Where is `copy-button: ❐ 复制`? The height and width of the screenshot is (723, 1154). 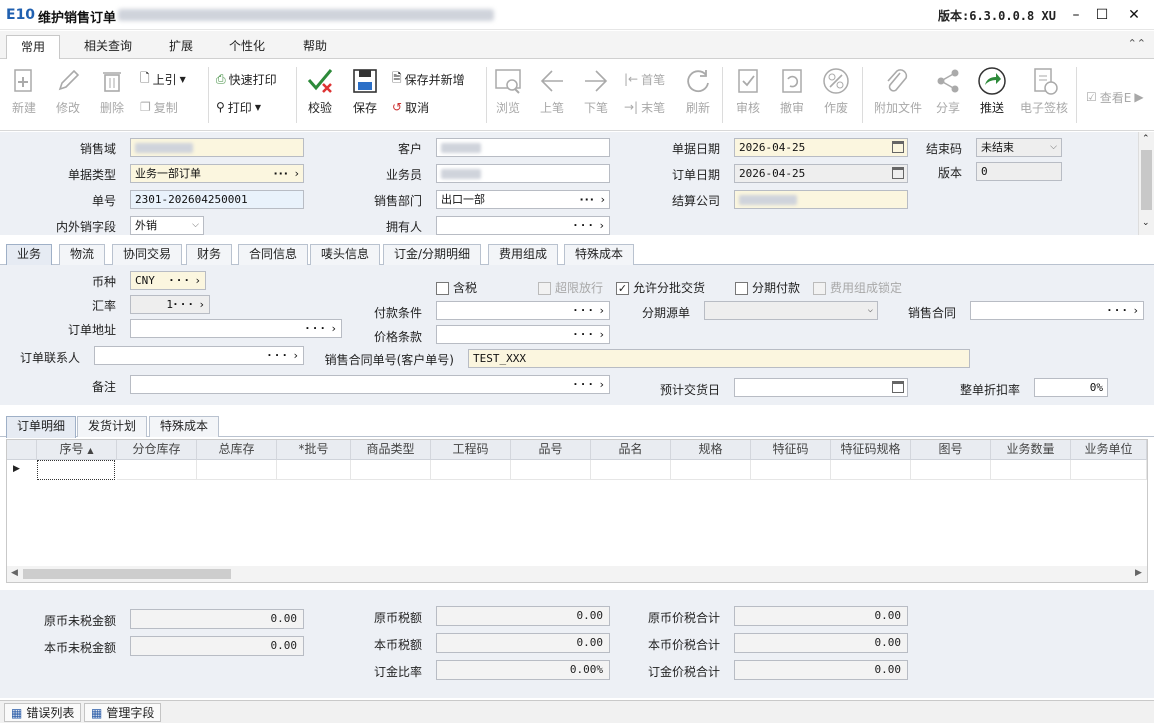 copy-button: ❐ 复制 is located at coordinates (159, 107).